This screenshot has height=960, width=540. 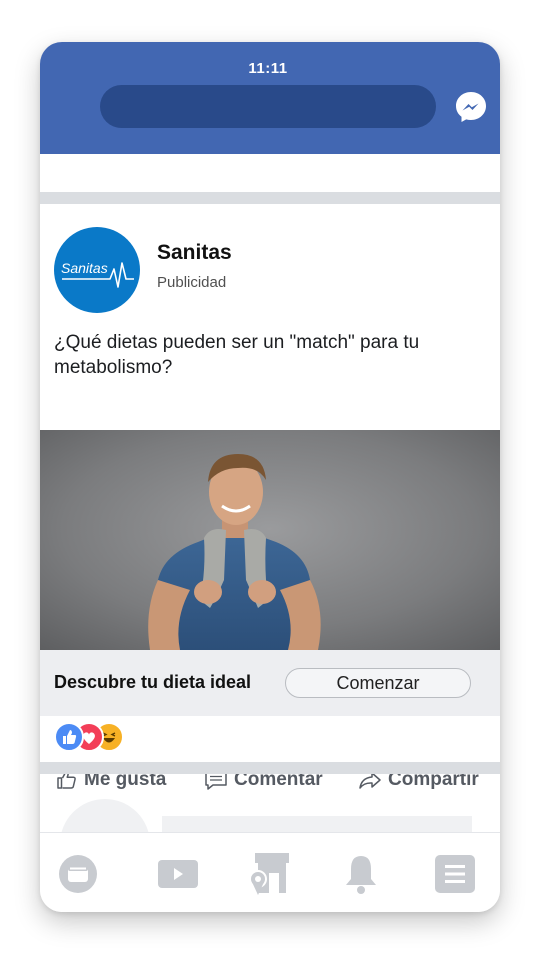 I want to click on feed-divider, so click(x=270, y=198).